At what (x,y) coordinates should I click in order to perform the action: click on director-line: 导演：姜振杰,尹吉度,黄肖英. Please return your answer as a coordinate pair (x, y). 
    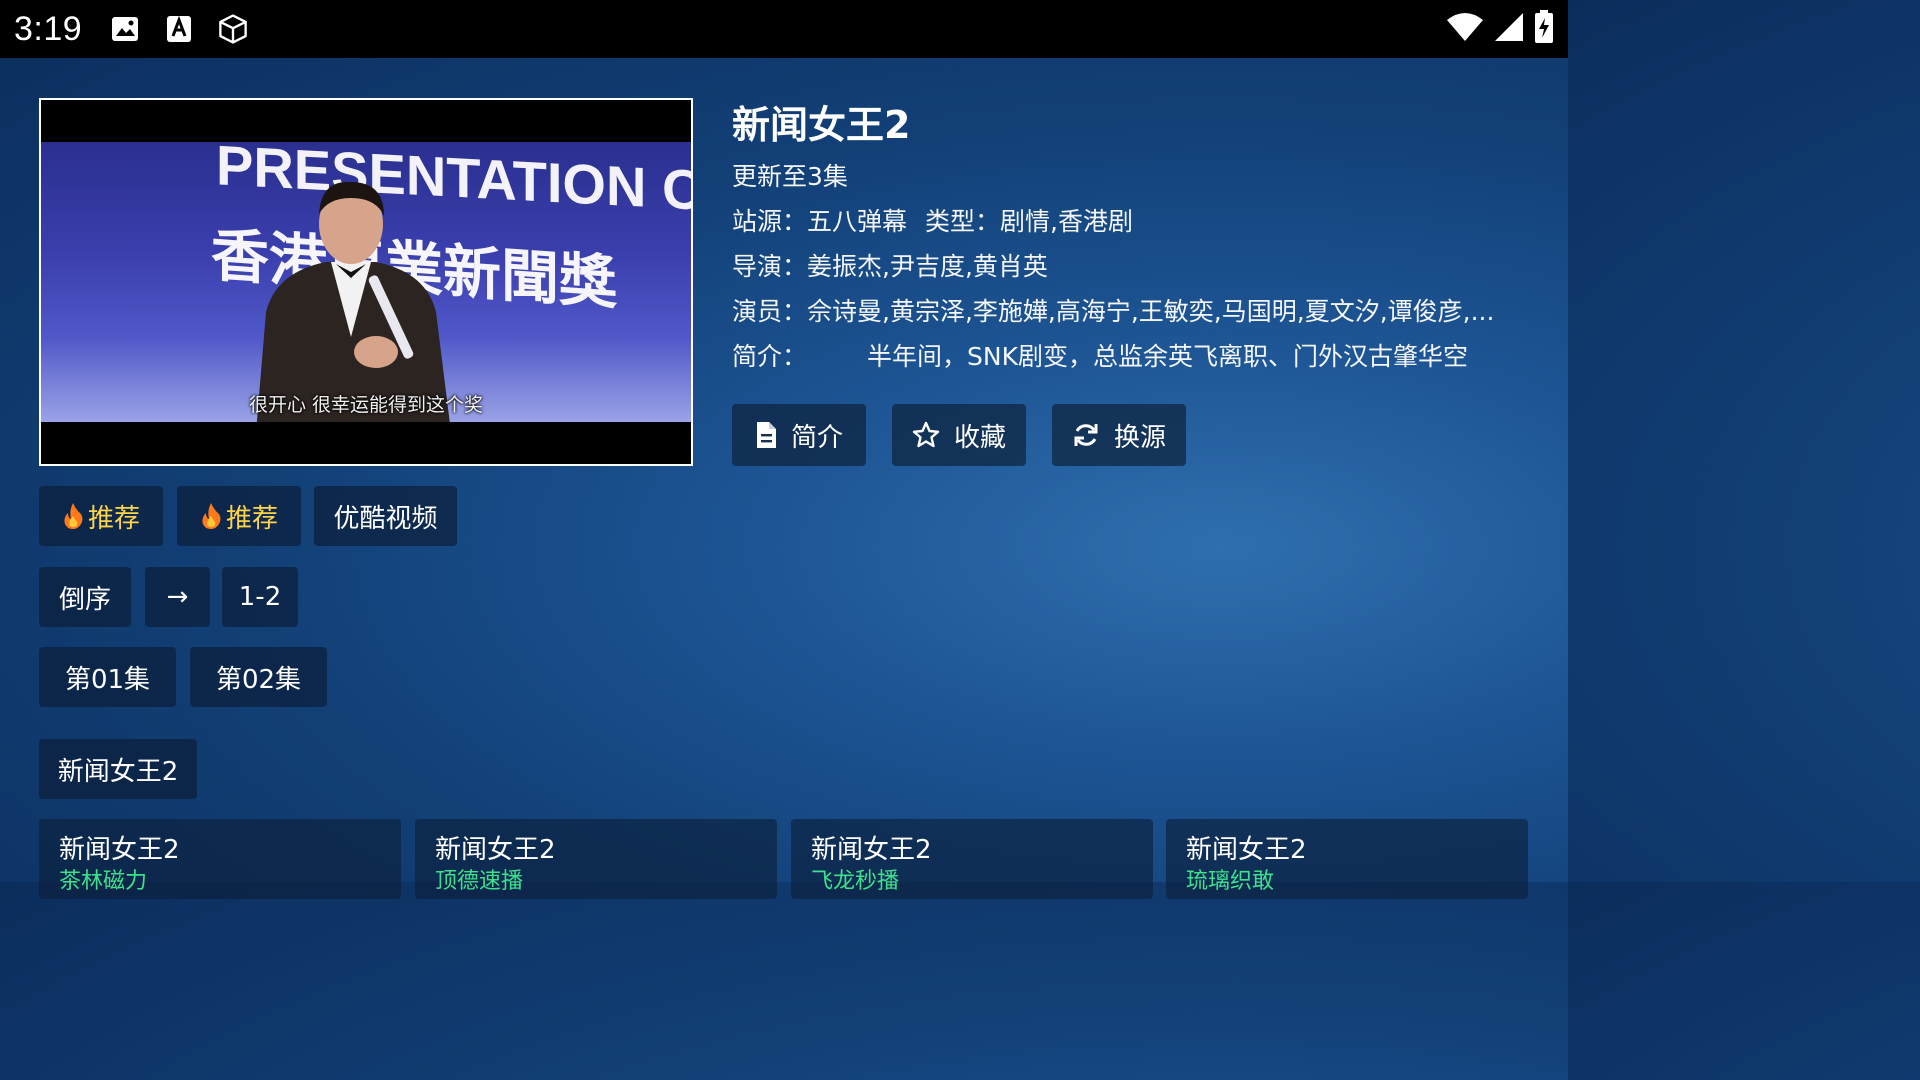
    Looking at the image, I should click on (1132, 266).